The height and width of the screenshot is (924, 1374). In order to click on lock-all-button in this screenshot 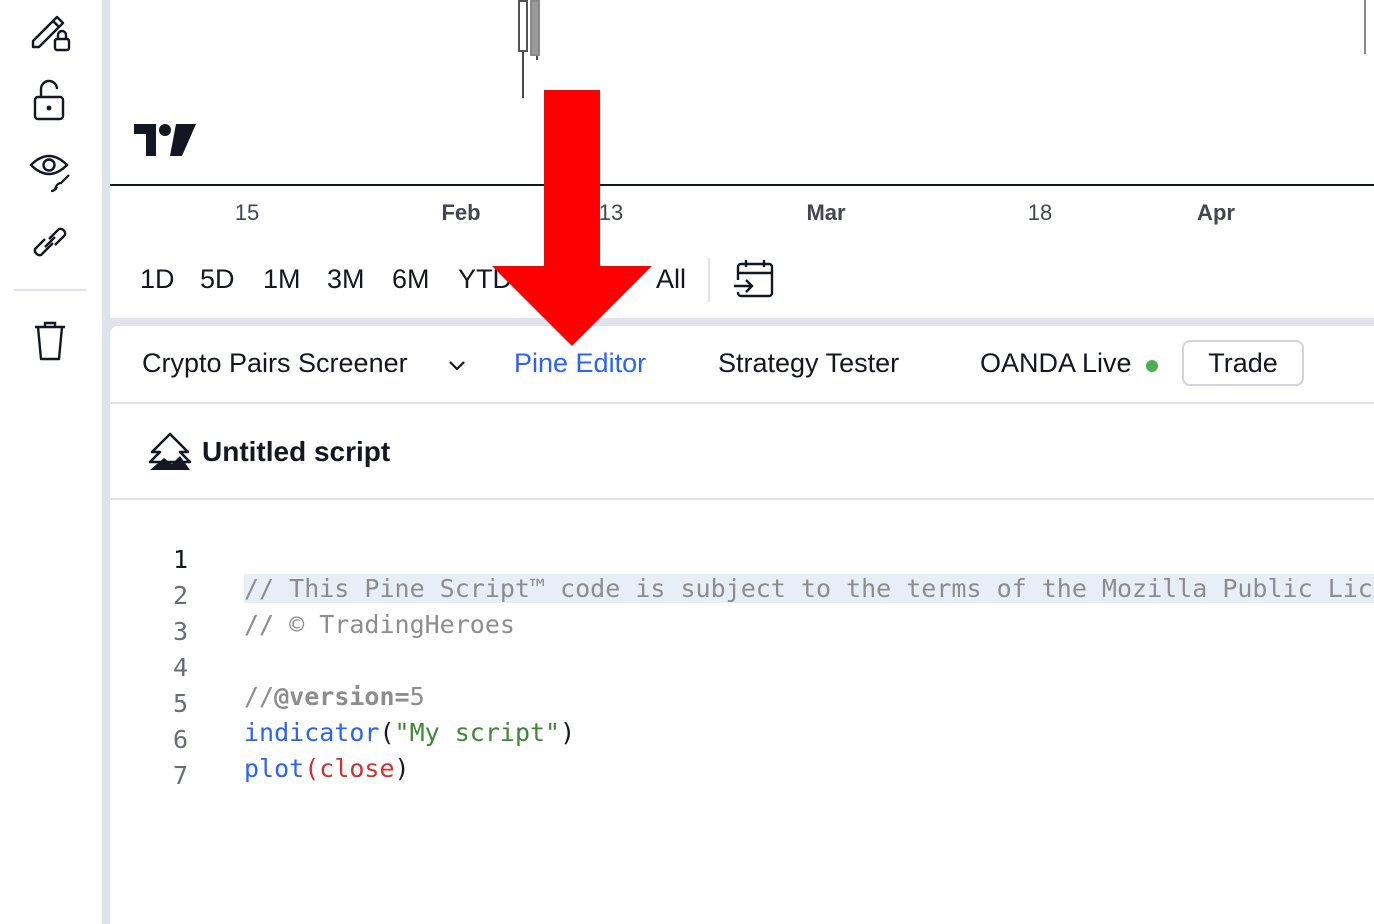, I will do `click(50, 100)`.